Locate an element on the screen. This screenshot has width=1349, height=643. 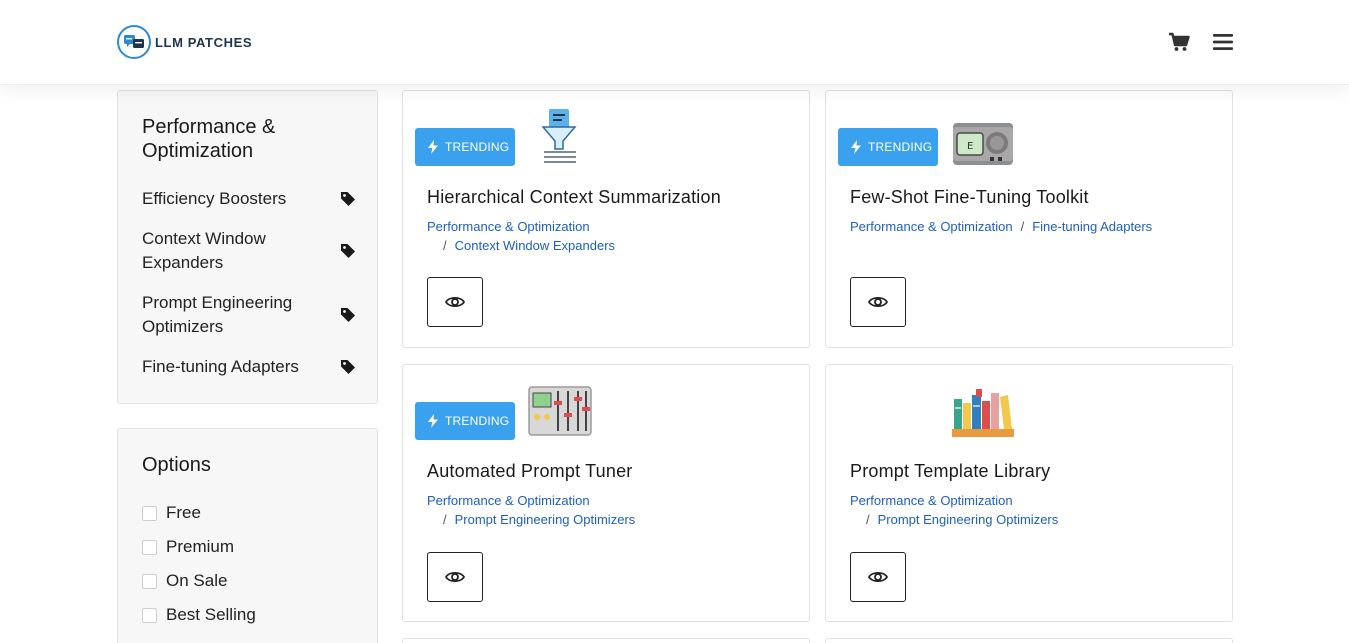
crumb-link: Context Window Expanders is located at coordinates (535, 245).